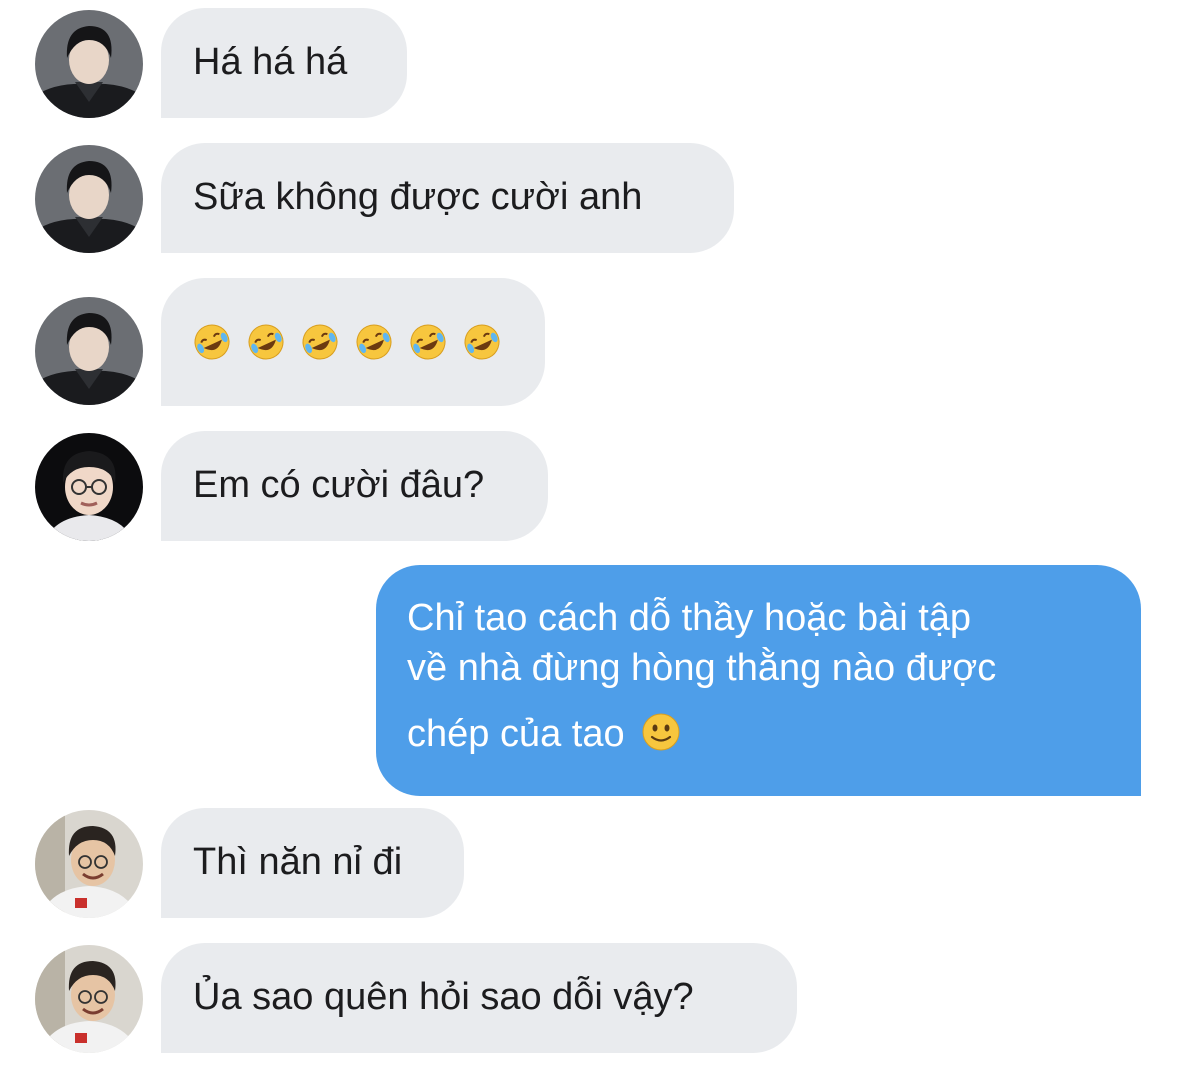 The height and width of the screenshot is (1072, 1178). Describe the element at coordinates (516, 734) in the screenshot. I see `message-line: chép của tao` at that location.